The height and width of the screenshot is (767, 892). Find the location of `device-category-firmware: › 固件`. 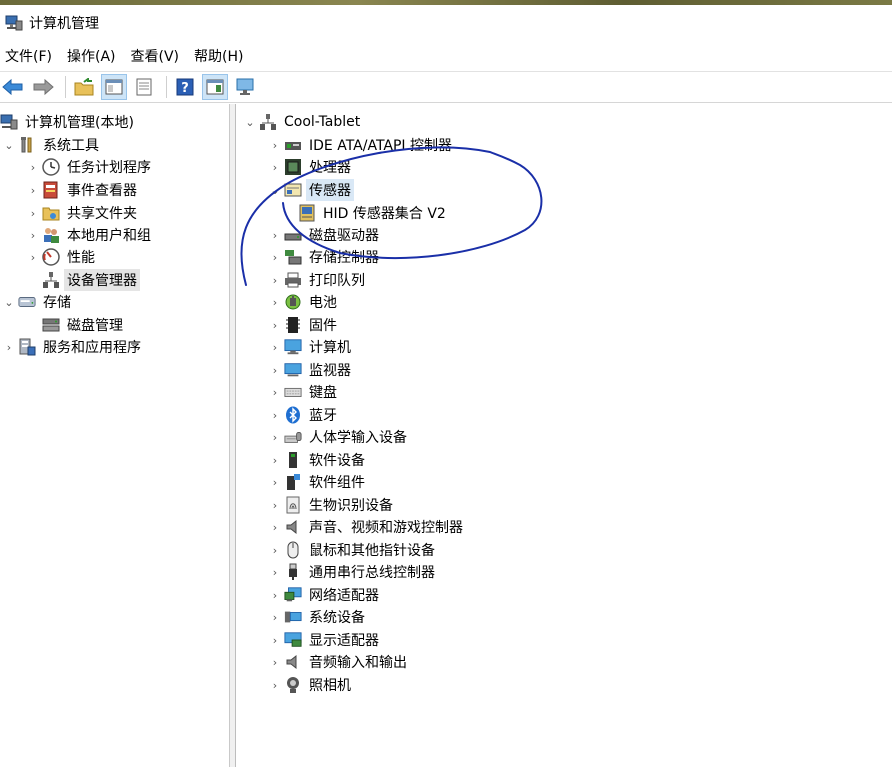

device-category-firmware: › 固件 is located at coordinates (304, 325).